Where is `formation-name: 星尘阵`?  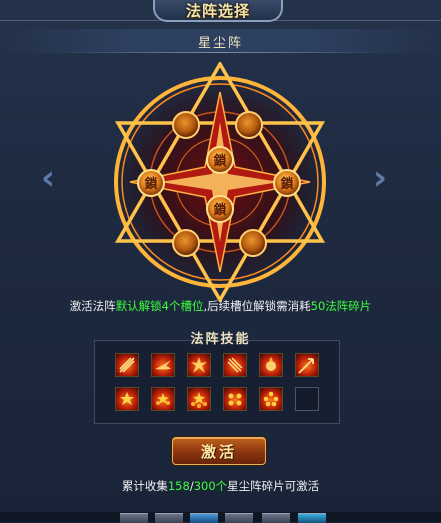
formation-name: 星尘阵 is located at coordinates (220, 43).